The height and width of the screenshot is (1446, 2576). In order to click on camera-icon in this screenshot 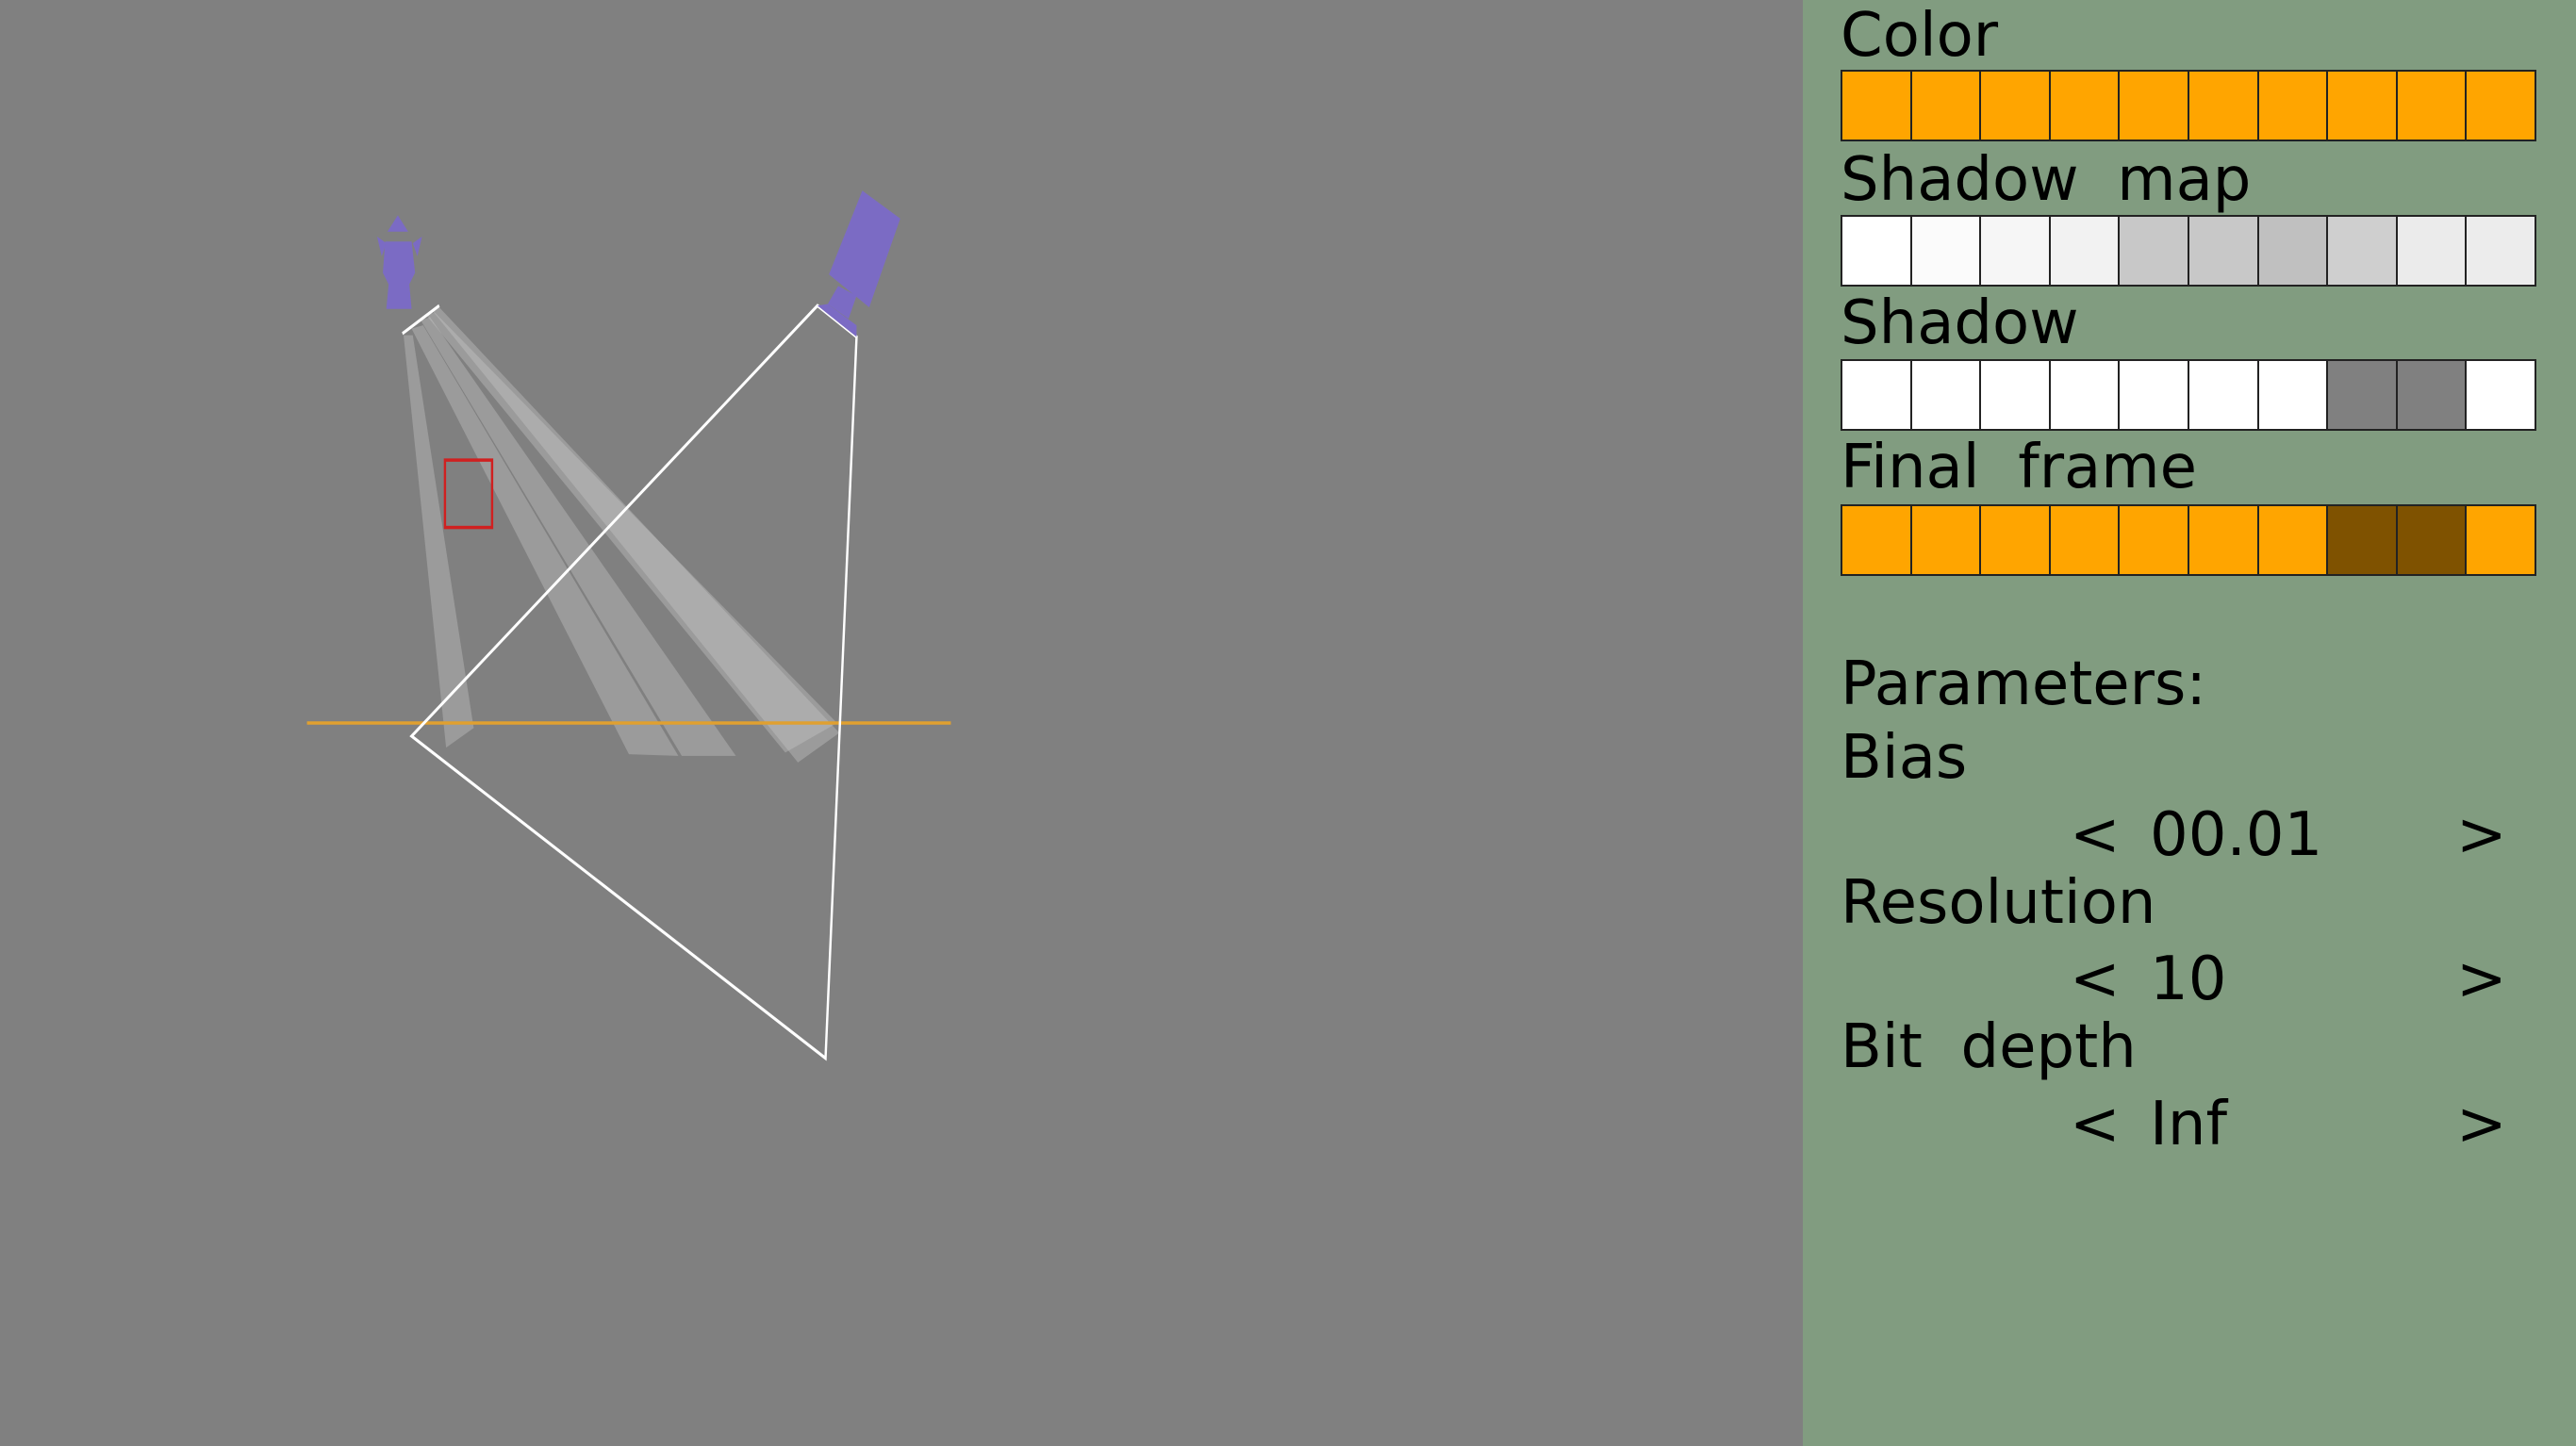, I will do `click(858, 263)`.